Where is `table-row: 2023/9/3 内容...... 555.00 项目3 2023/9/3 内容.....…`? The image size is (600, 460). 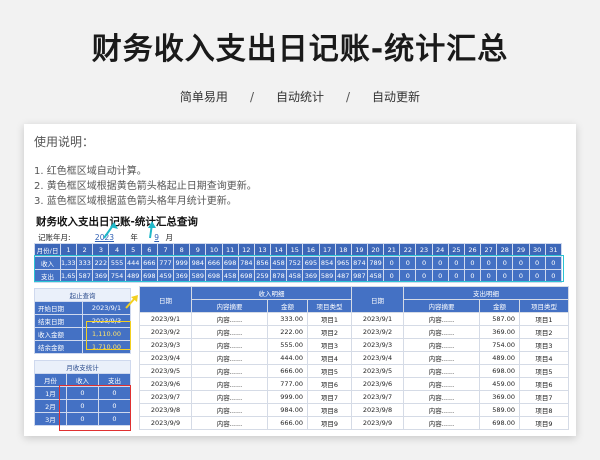 table-row: 2023/9/3 内容...... 555.00 项目3 2023/9/3 内容.....… is located at coordinates (354, 345).